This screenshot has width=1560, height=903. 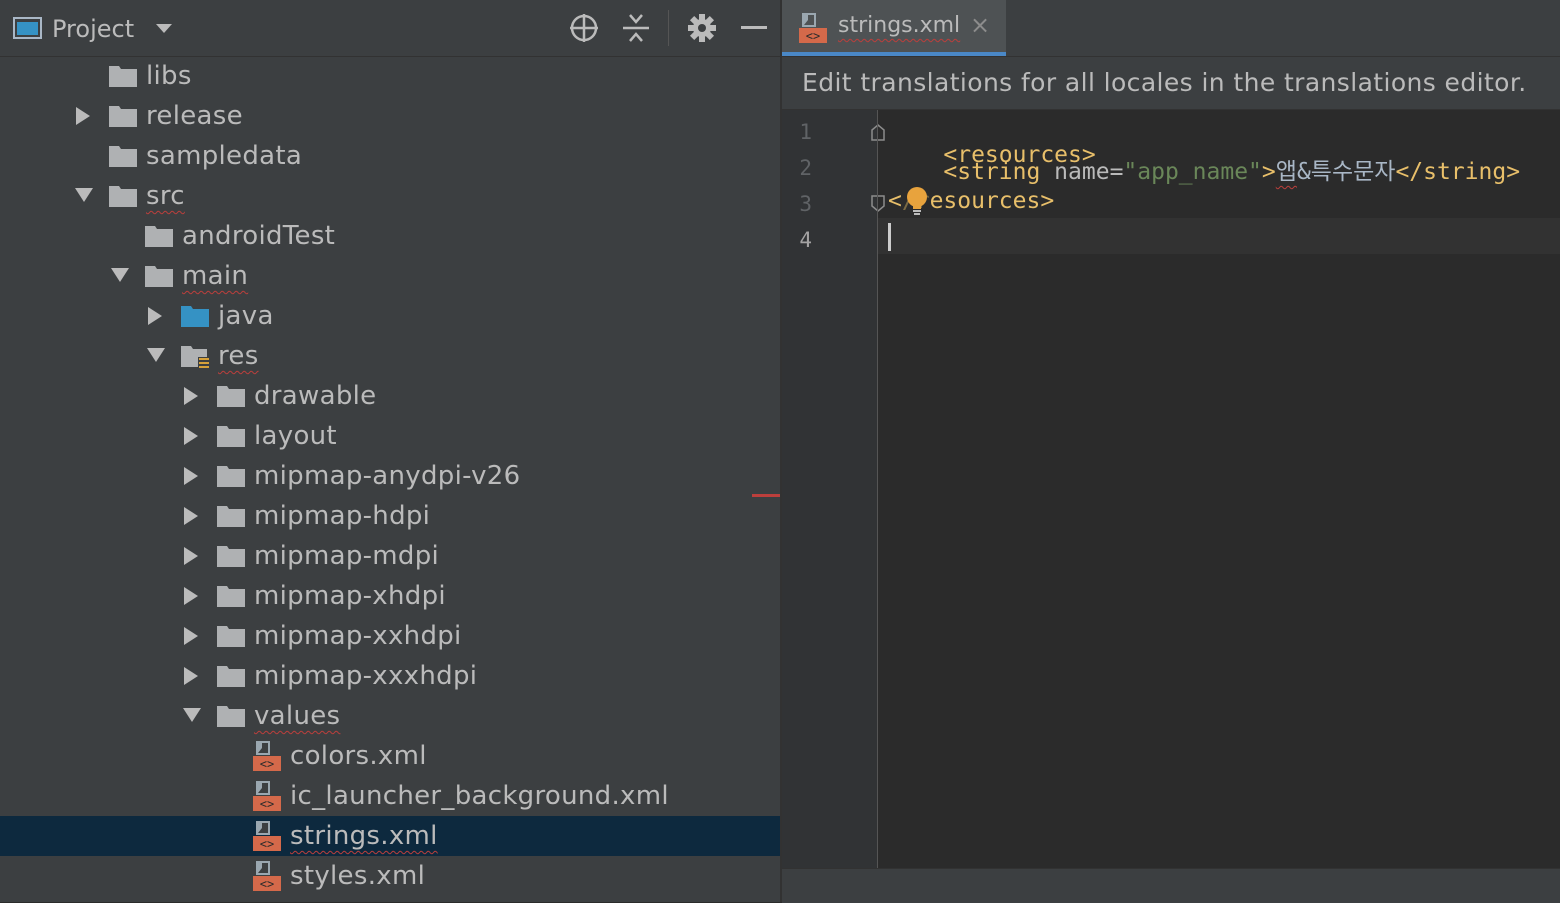 I want to click on tree-item-styles-xml: <> styles.xml, so click(x=390, y=876).